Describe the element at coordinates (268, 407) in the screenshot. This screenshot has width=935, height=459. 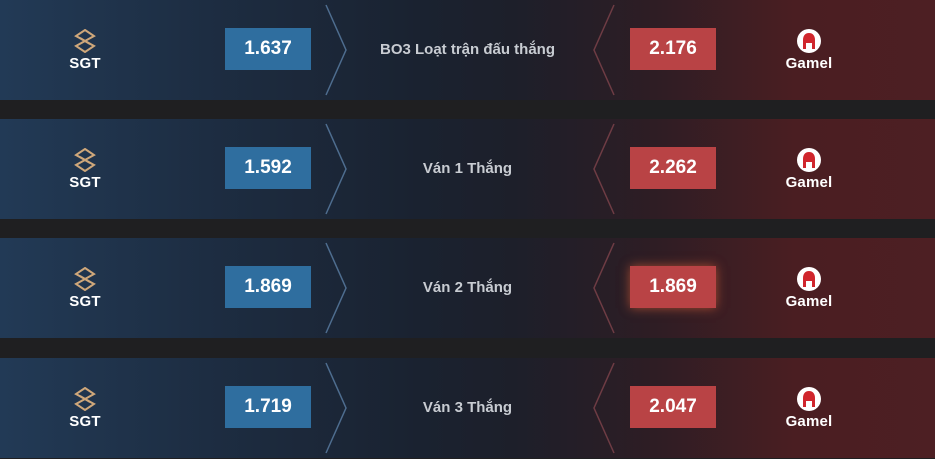
I see `left-odds-button: 1.719` at that location.